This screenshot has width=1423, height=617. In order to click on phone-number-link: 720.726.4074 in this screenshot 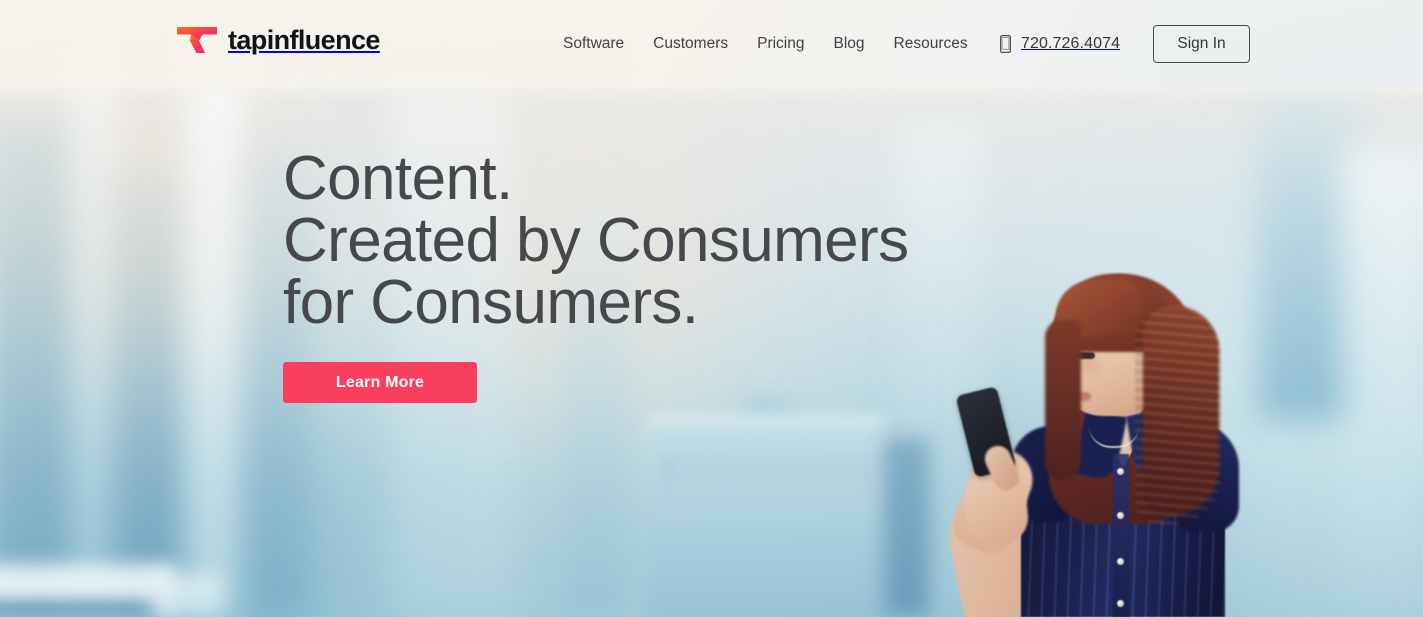, I will do `click(1060, 44)`.